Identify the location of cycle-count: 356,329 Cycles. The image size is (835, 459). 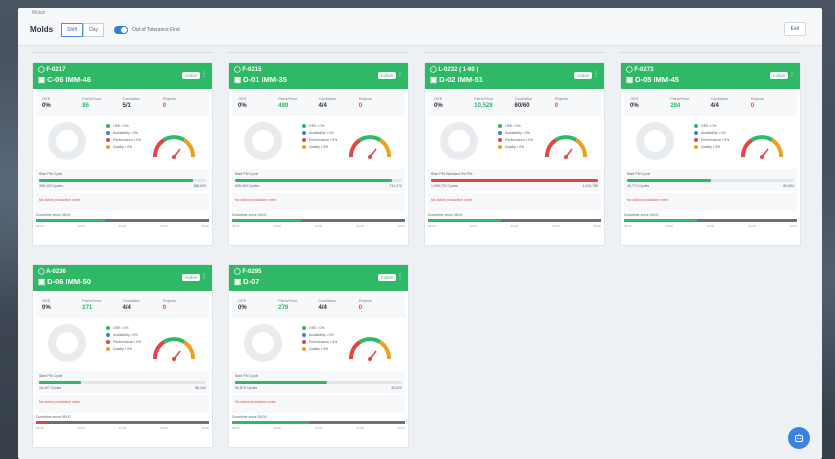
(51, 186).